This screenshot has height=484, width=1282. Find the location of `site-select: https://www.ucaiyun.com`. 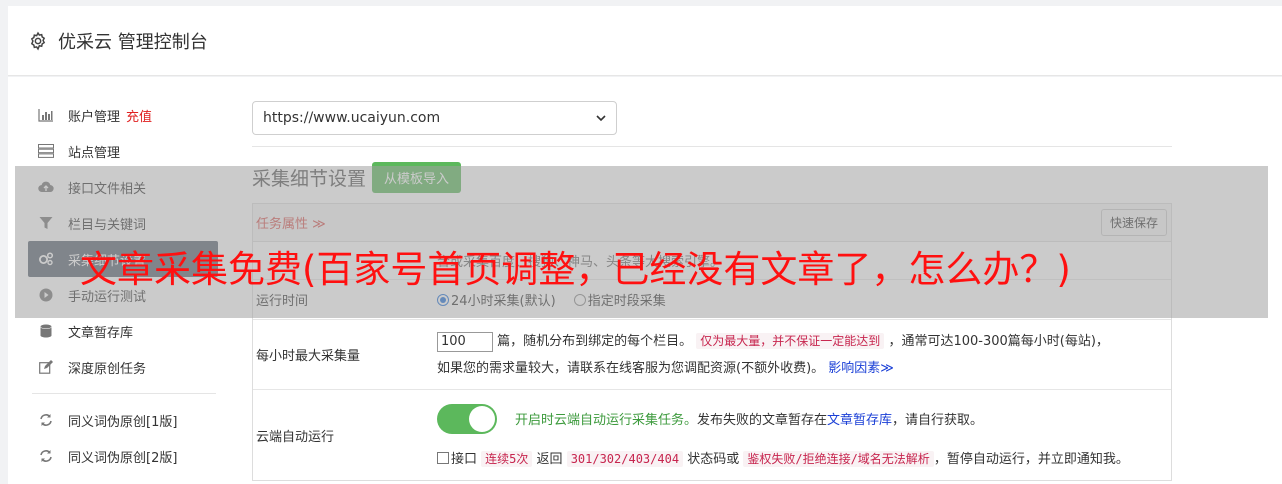

site-select: https://www.ucaiyun.com is located at coordinates (434, 118).